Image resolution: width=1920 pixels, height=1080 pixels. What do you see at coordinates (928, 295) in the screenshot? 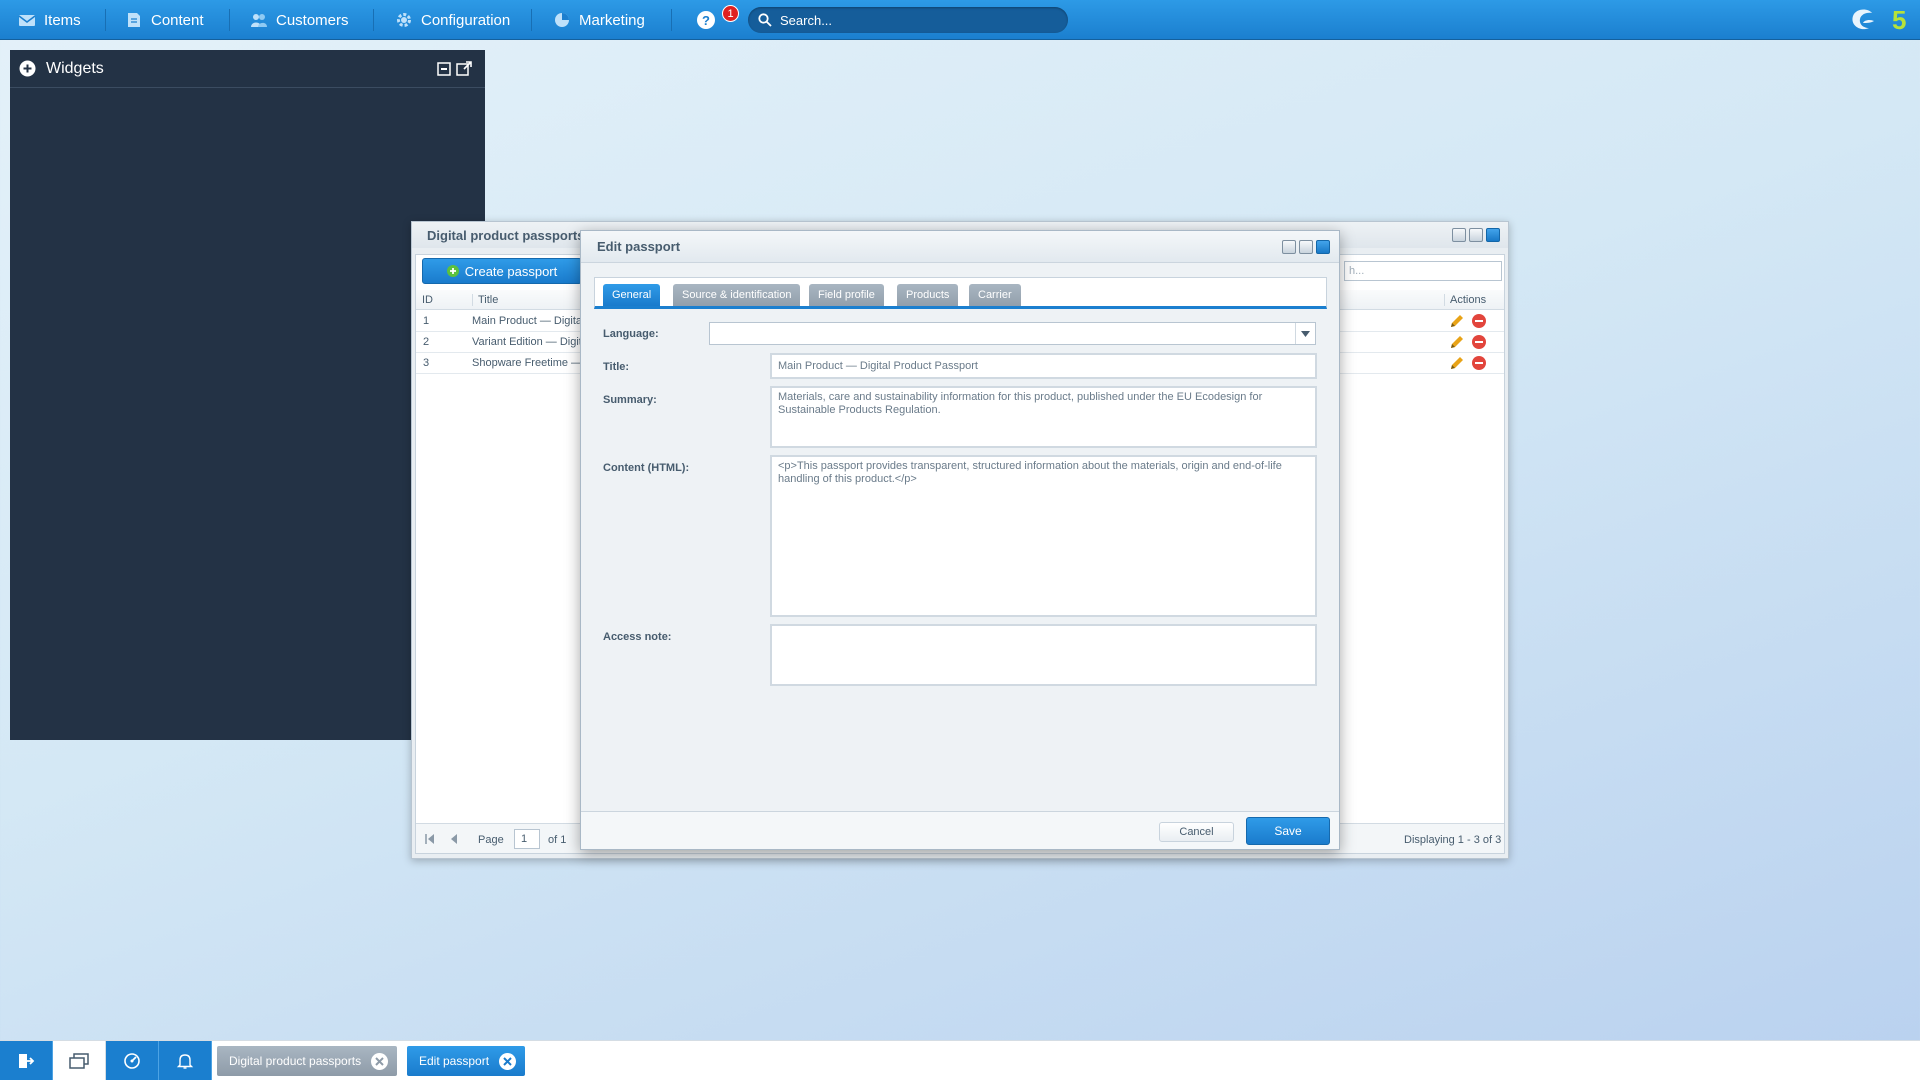
I see `tab-products: Products` at bounding box center [928, 295].